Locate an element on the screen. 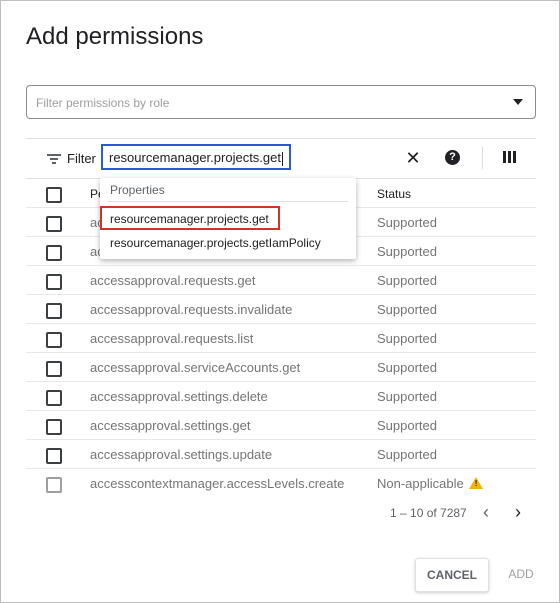 The width and height of the screenshot is (560, 603). help-icon: ? is located at coordinates (452, 157).